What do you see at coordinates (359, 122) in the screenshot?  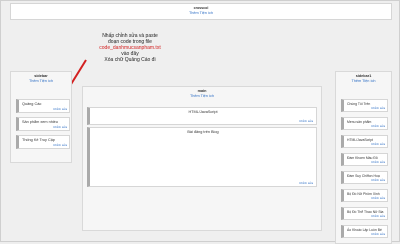 I see `gadget-label: Menu sản phẩm` at bounding box center [359, 122].